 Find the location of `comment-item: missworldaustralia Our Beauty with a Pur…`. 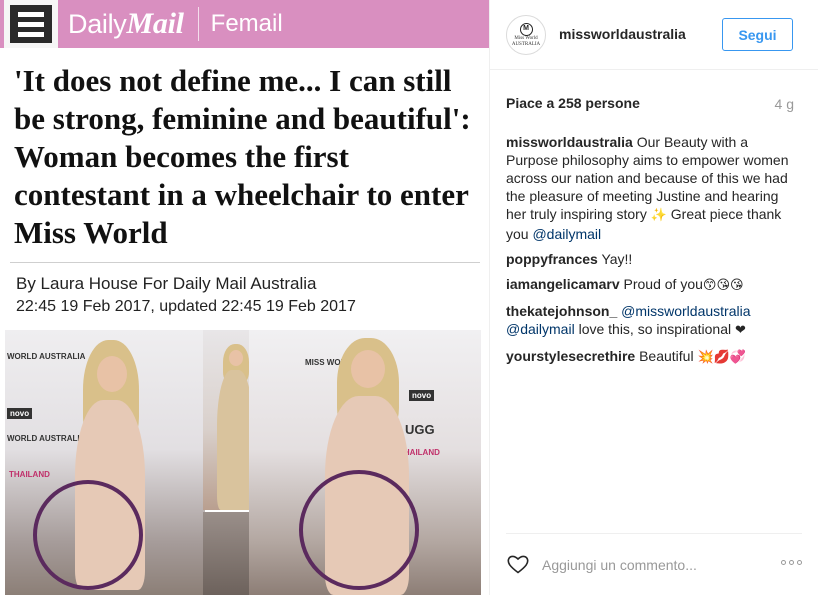

comment-item: missworldaustralia Our Beauty with a Pur… is located at coordinates (651, 188).